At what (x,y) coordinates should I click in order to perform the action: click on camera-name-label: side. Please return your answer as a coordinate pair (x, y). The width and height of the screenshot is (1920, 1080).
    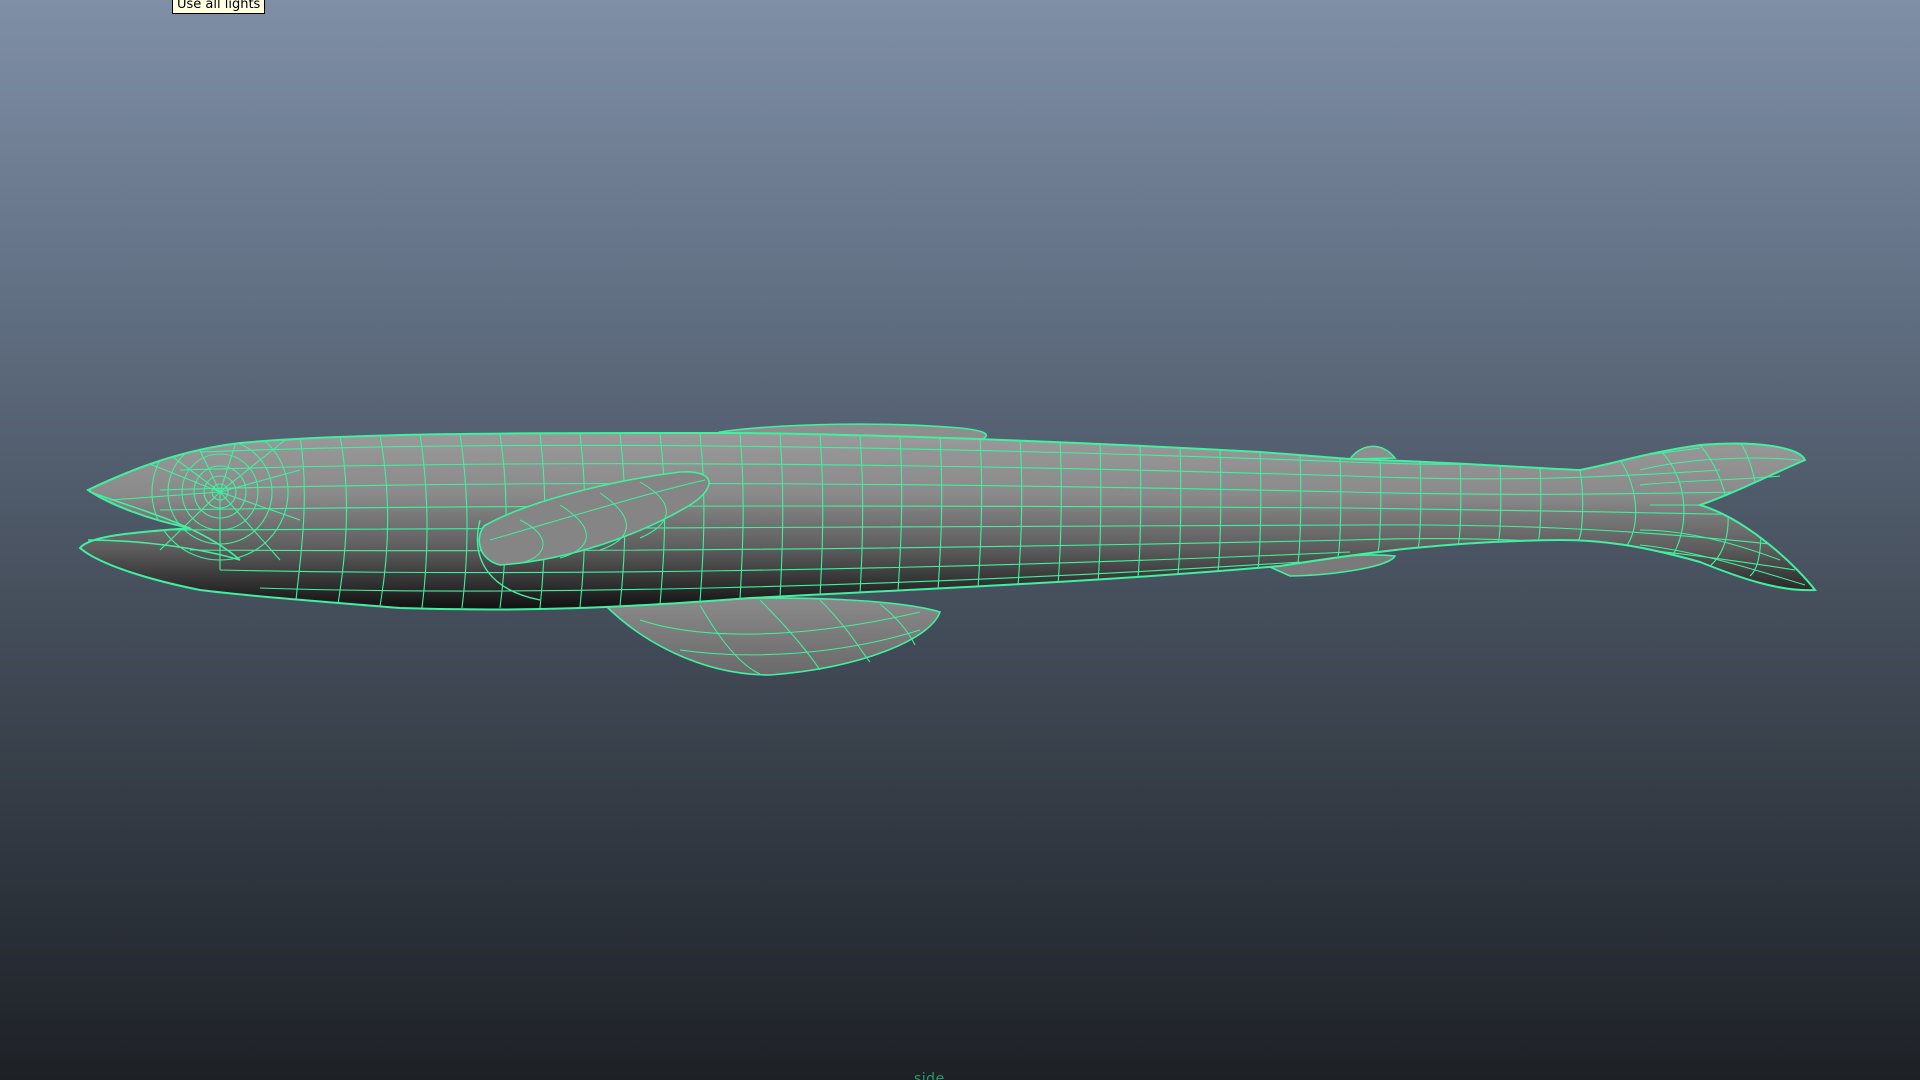
    Looking at the image, I should click on (929, 1075).